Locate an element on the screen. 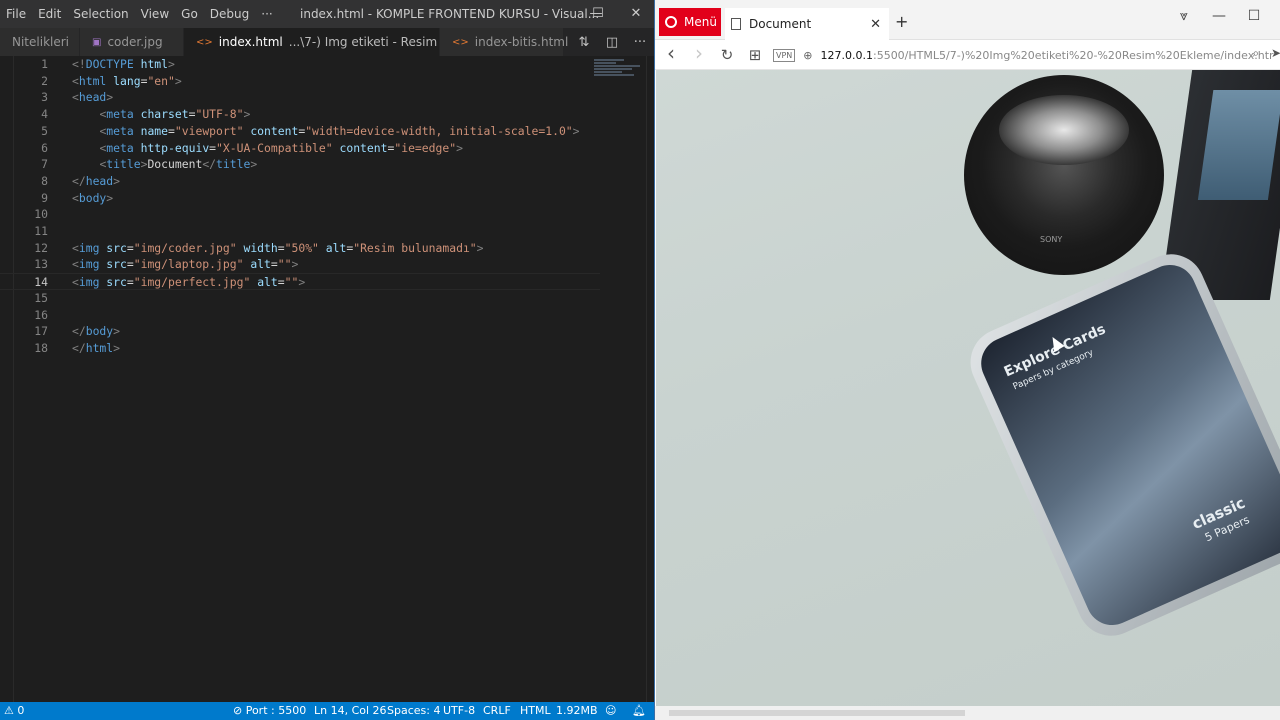 Image resolution: width=1280 pixels, height=720 pixels. encoding: UTF-8 is located at coordinates (459, 711).